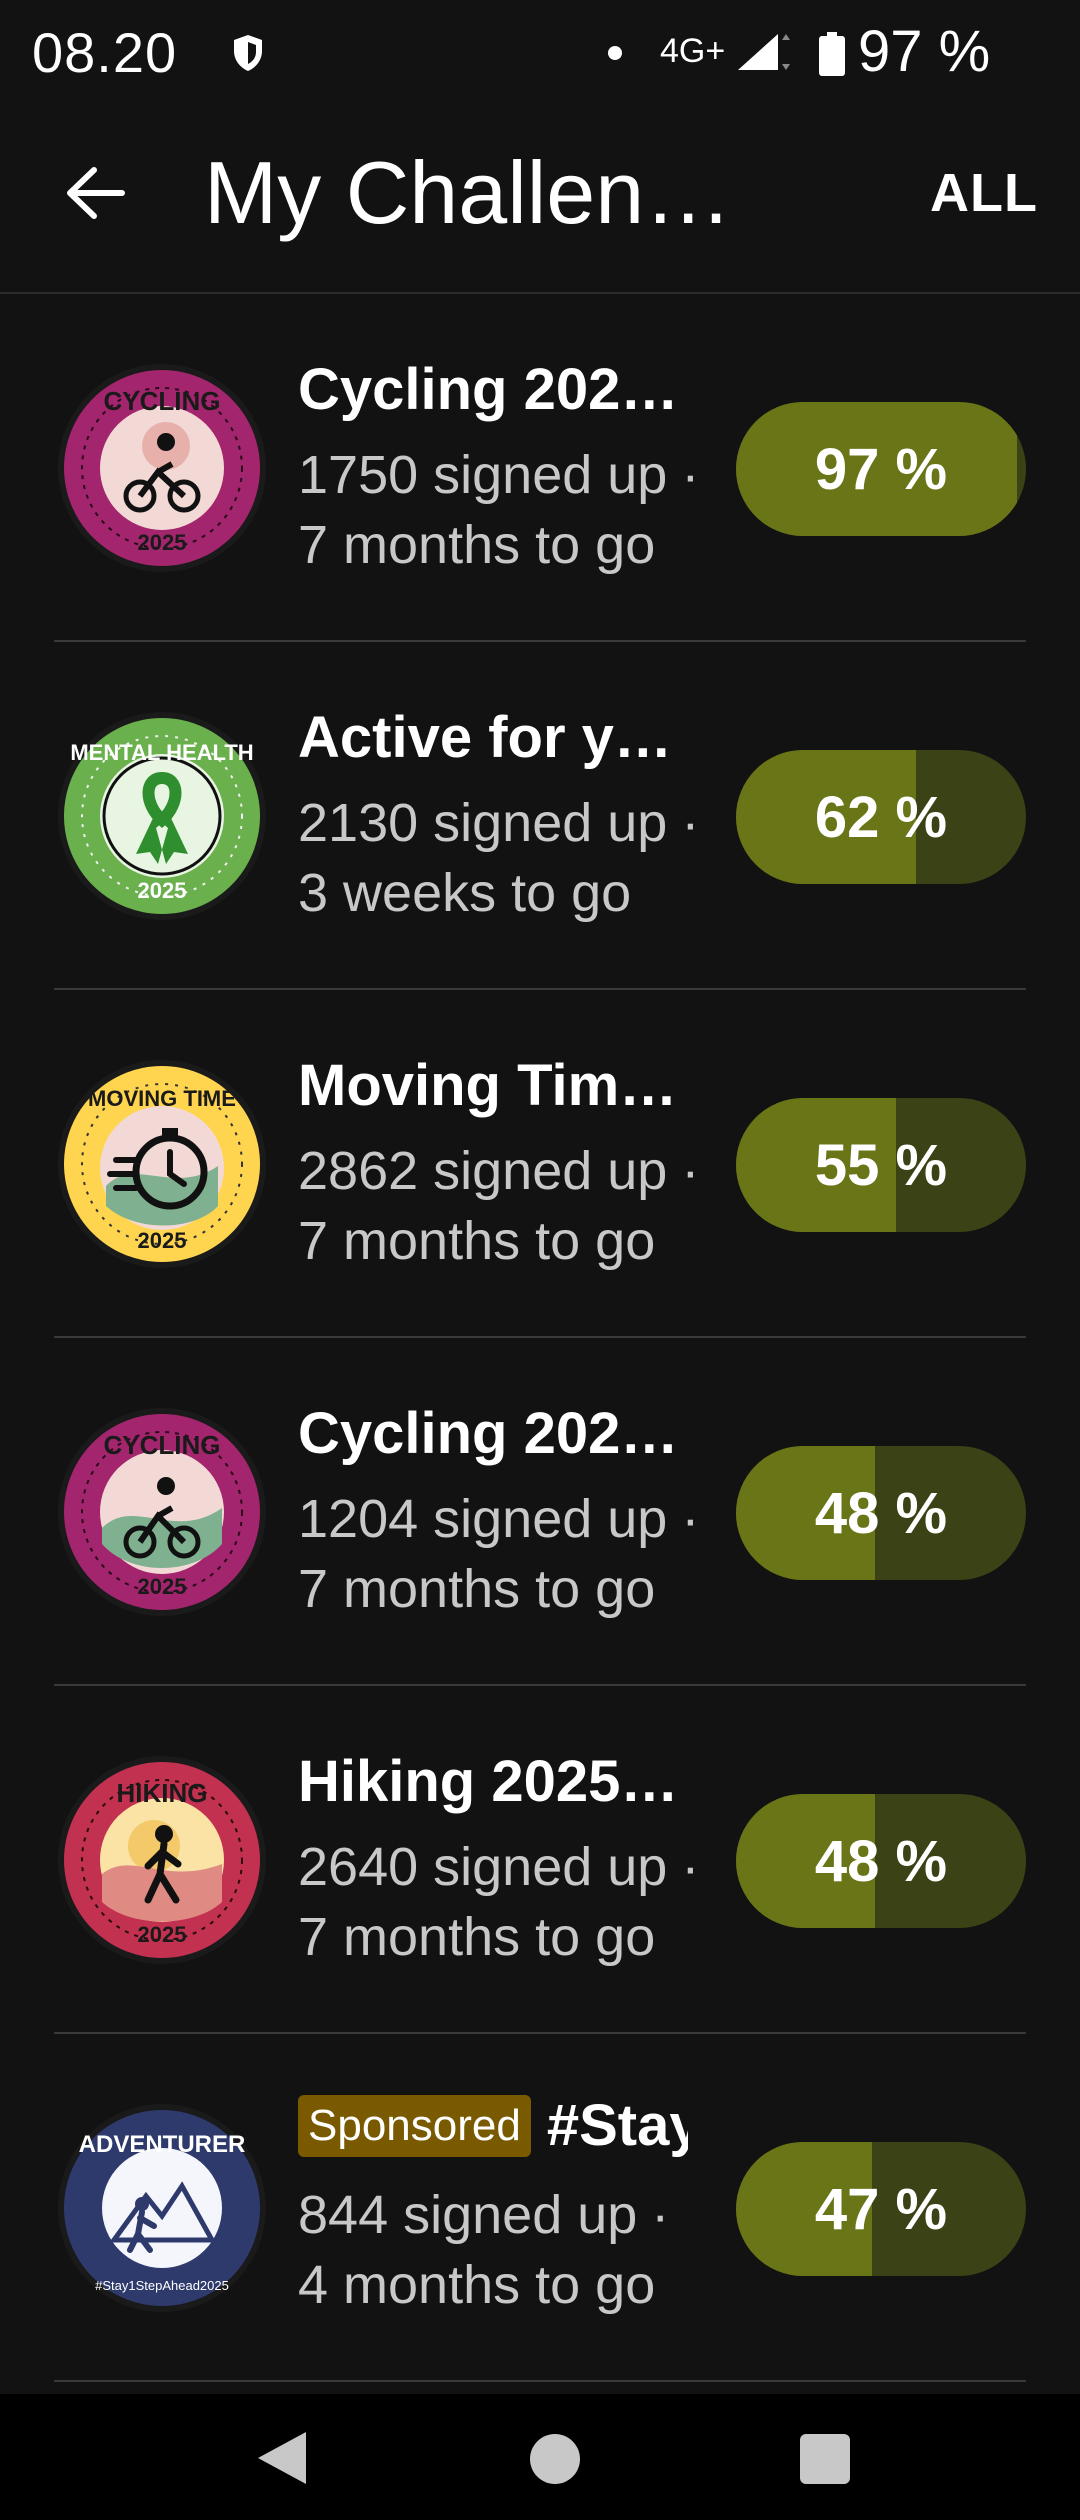 The image size is (1080, 2520). Describe the element at coordinates (161, 752) in the screenshot. I see `badge-label: MENTAL HEALTH` at that location.